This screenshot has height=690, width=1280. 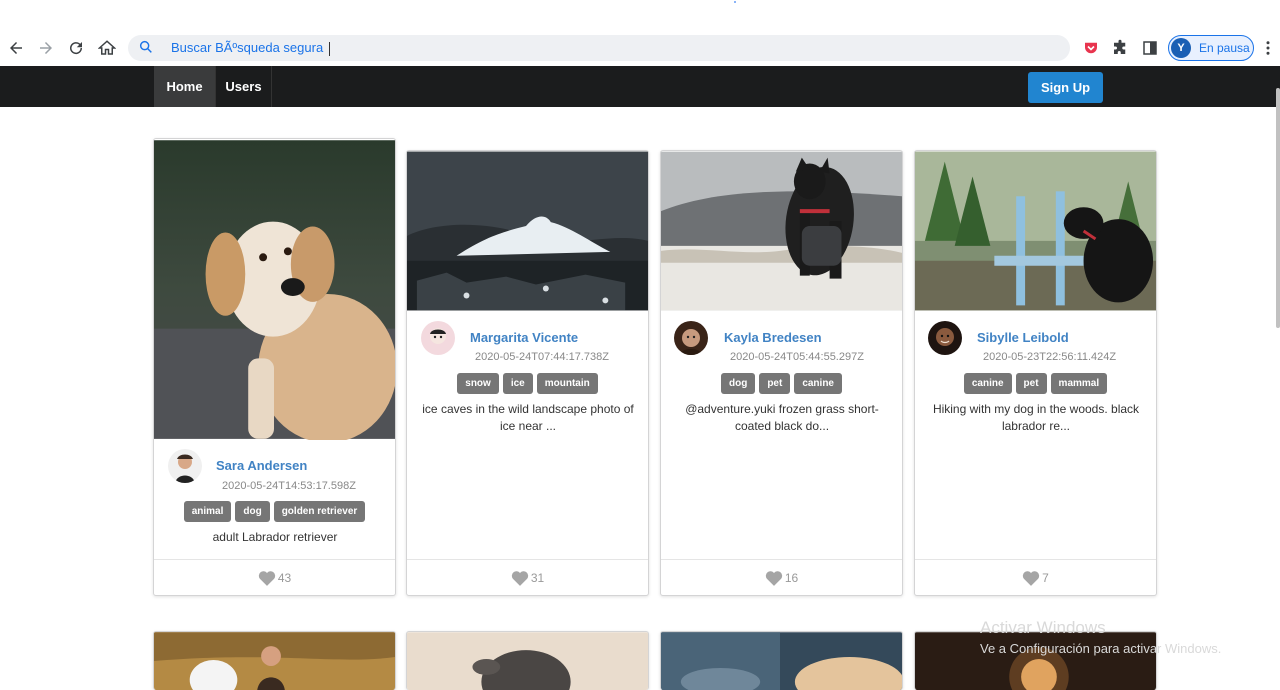 I want to click on back-arrow-icon, so click(x=16, y=48).